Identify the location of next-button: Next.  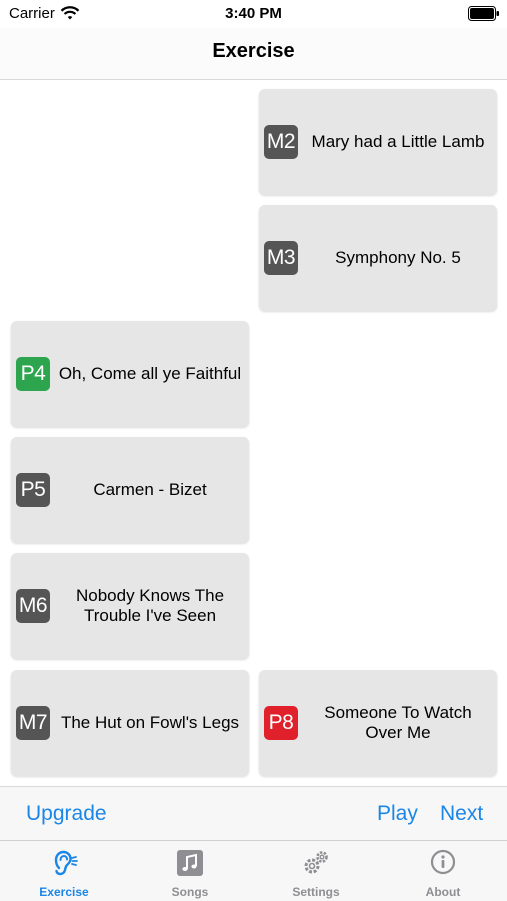
(461, 814).